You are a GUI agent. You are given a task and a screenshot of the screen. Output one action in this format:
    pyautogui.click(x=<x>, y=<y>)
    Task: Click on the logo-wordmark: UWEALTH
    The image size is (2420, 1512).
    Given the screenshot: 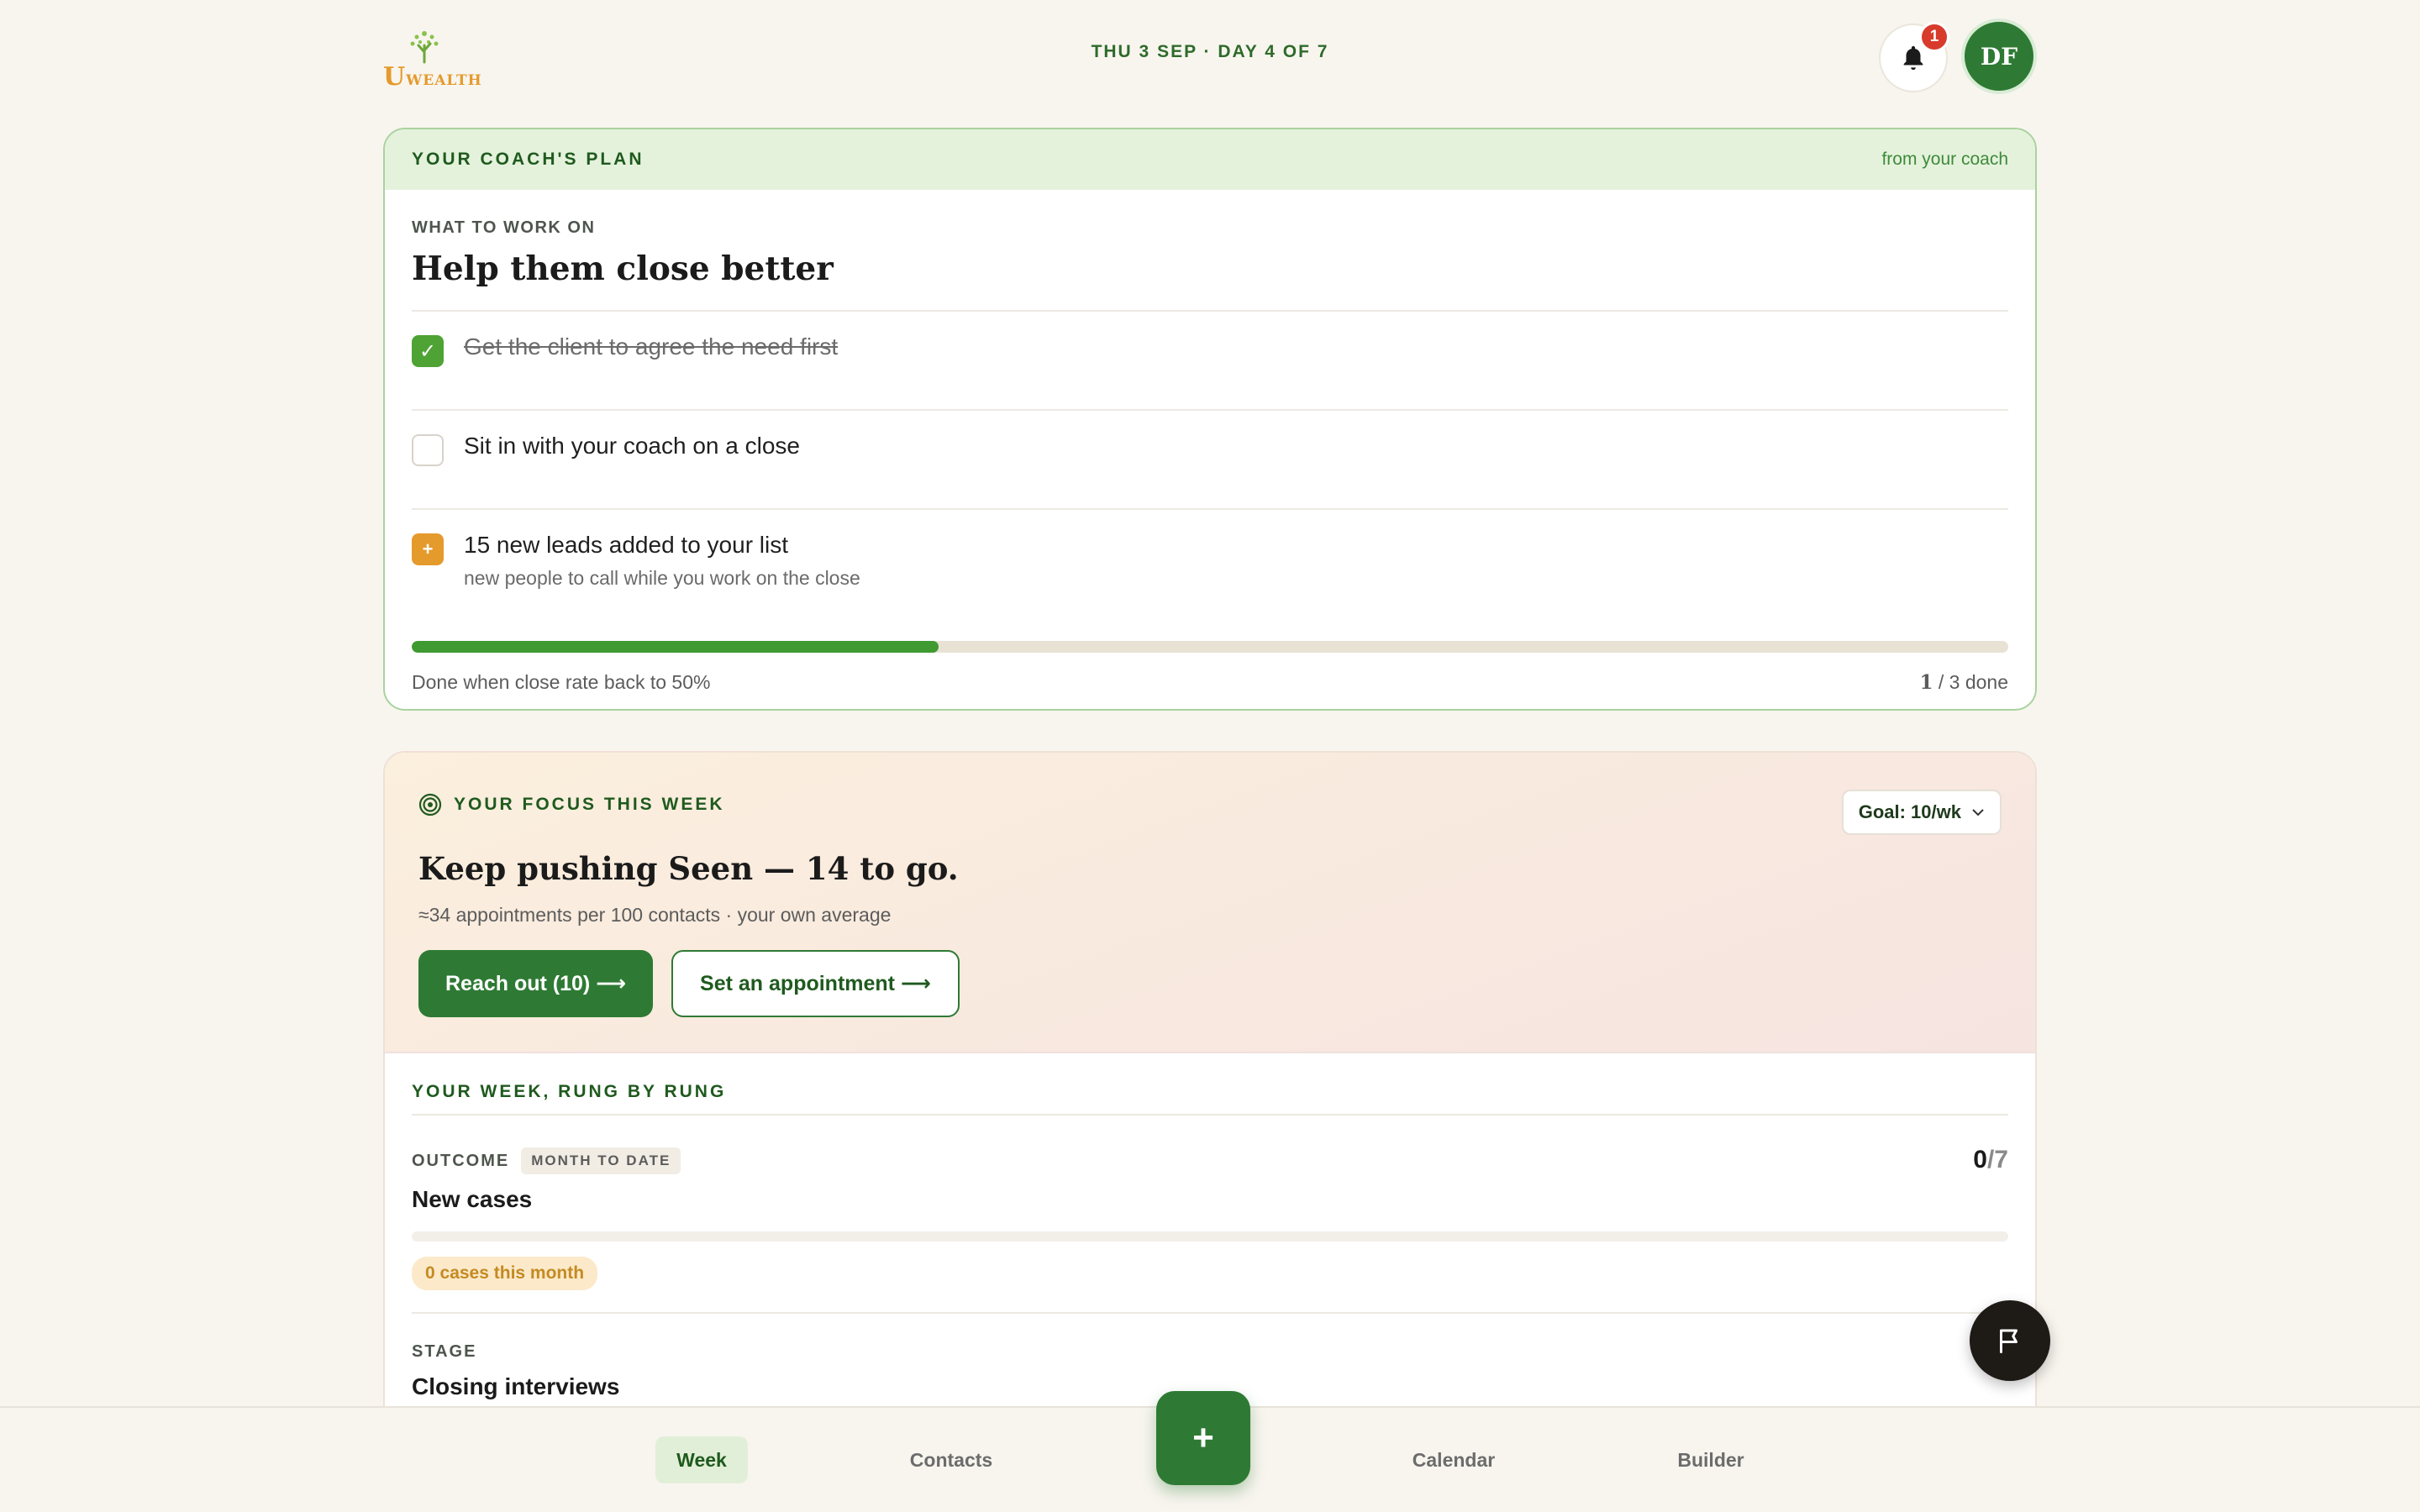 What is the action you would take?
    pyautogui.click(x=433, y=77)
    